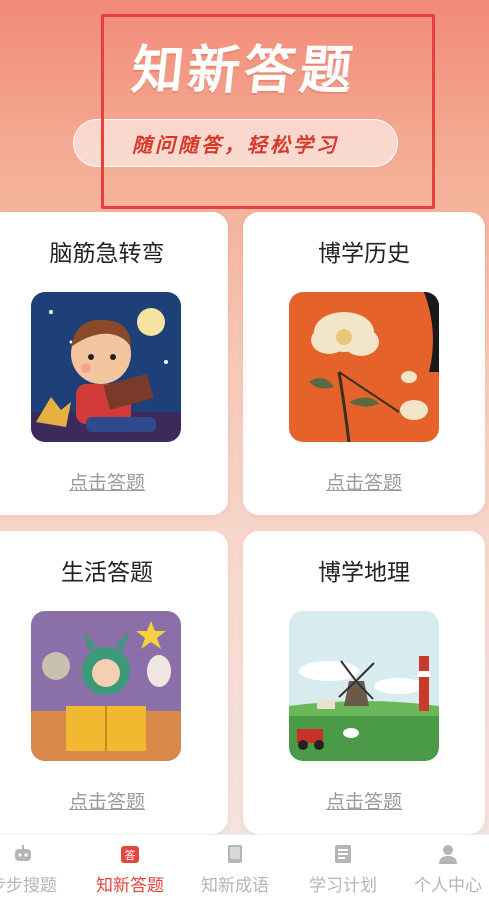  I want to click on slogan-text: 随问随答，轻松学习, so click(235, 144).